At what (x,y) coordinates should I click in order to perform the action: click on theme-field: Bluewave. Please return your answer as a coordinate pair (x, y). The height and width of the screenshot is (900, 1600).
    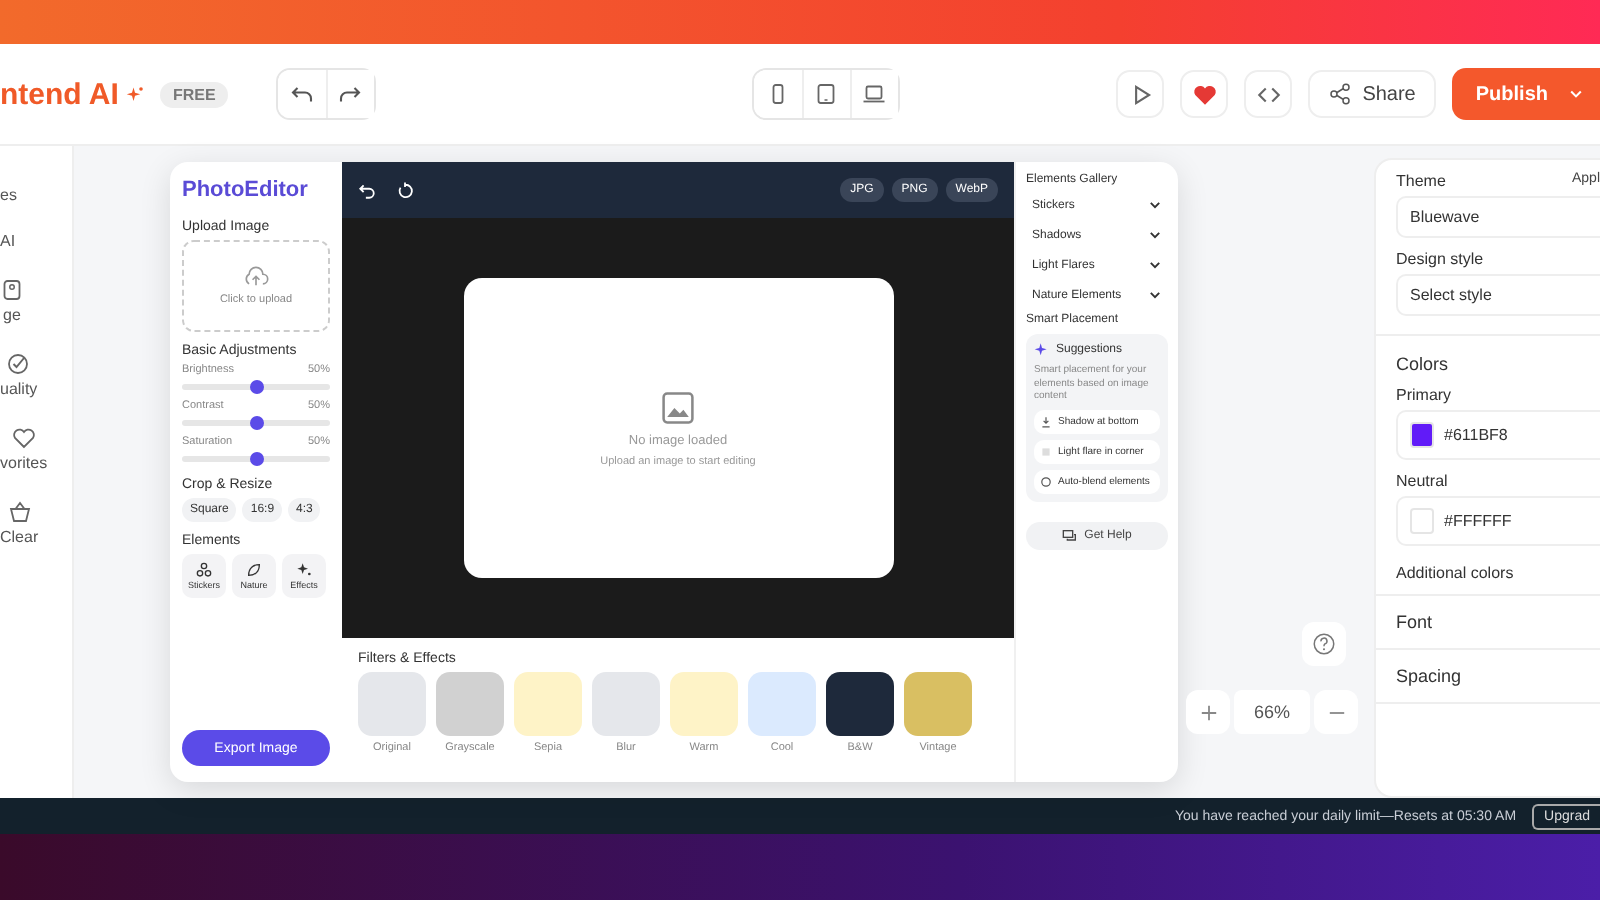
    Looking at the image, I should click on (1498, 217).